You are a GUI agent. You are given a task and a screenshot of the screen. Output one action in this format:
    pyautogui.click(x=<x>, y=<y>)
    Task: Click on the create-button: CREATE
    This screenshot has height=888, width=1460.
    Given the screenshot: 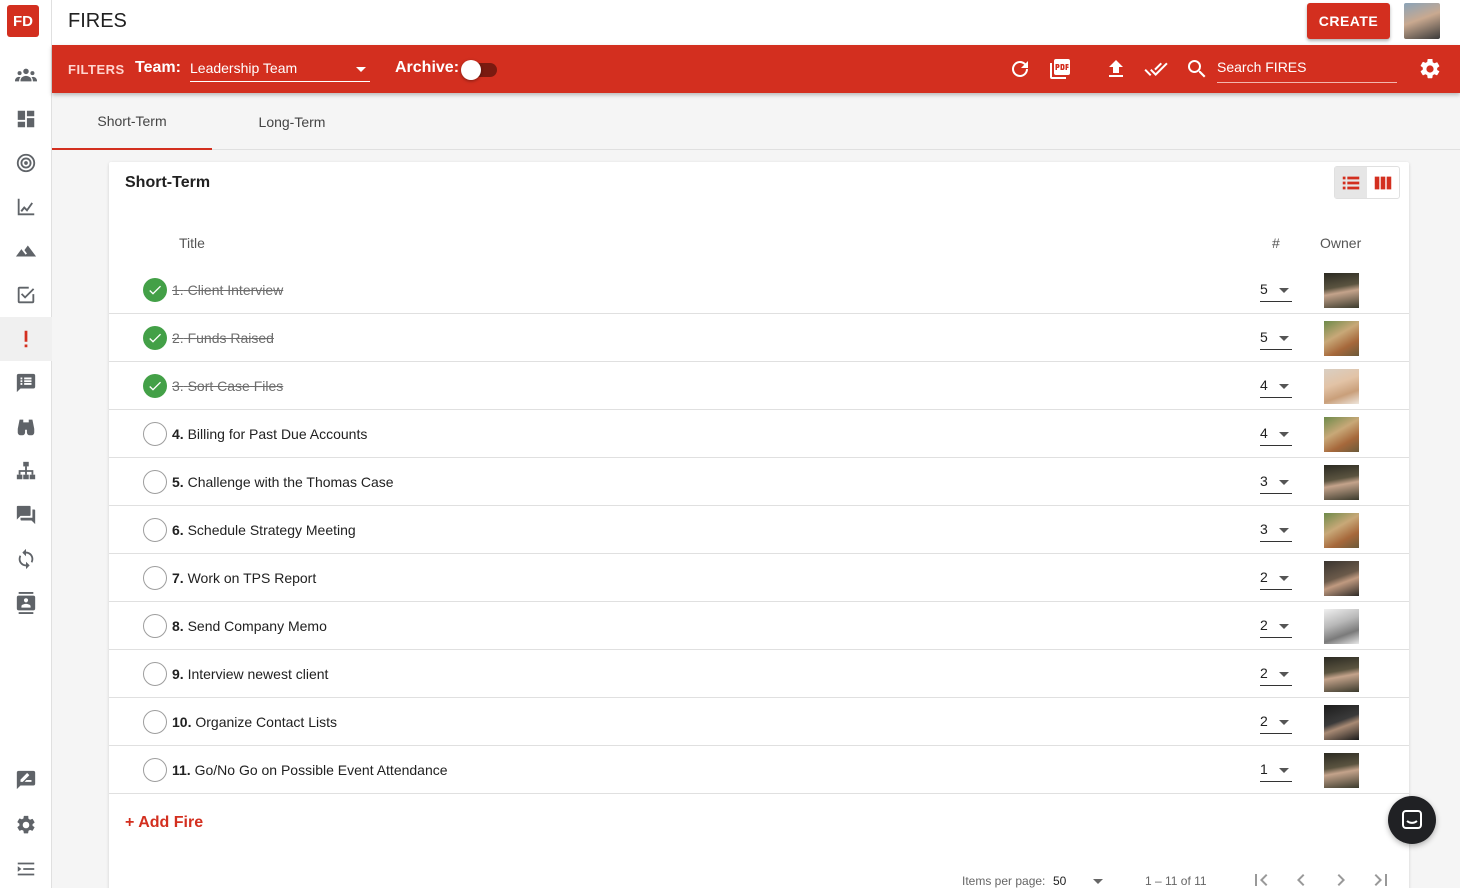 What is the action you would take?
    pyautogui.click(x=1348, y=21)
    